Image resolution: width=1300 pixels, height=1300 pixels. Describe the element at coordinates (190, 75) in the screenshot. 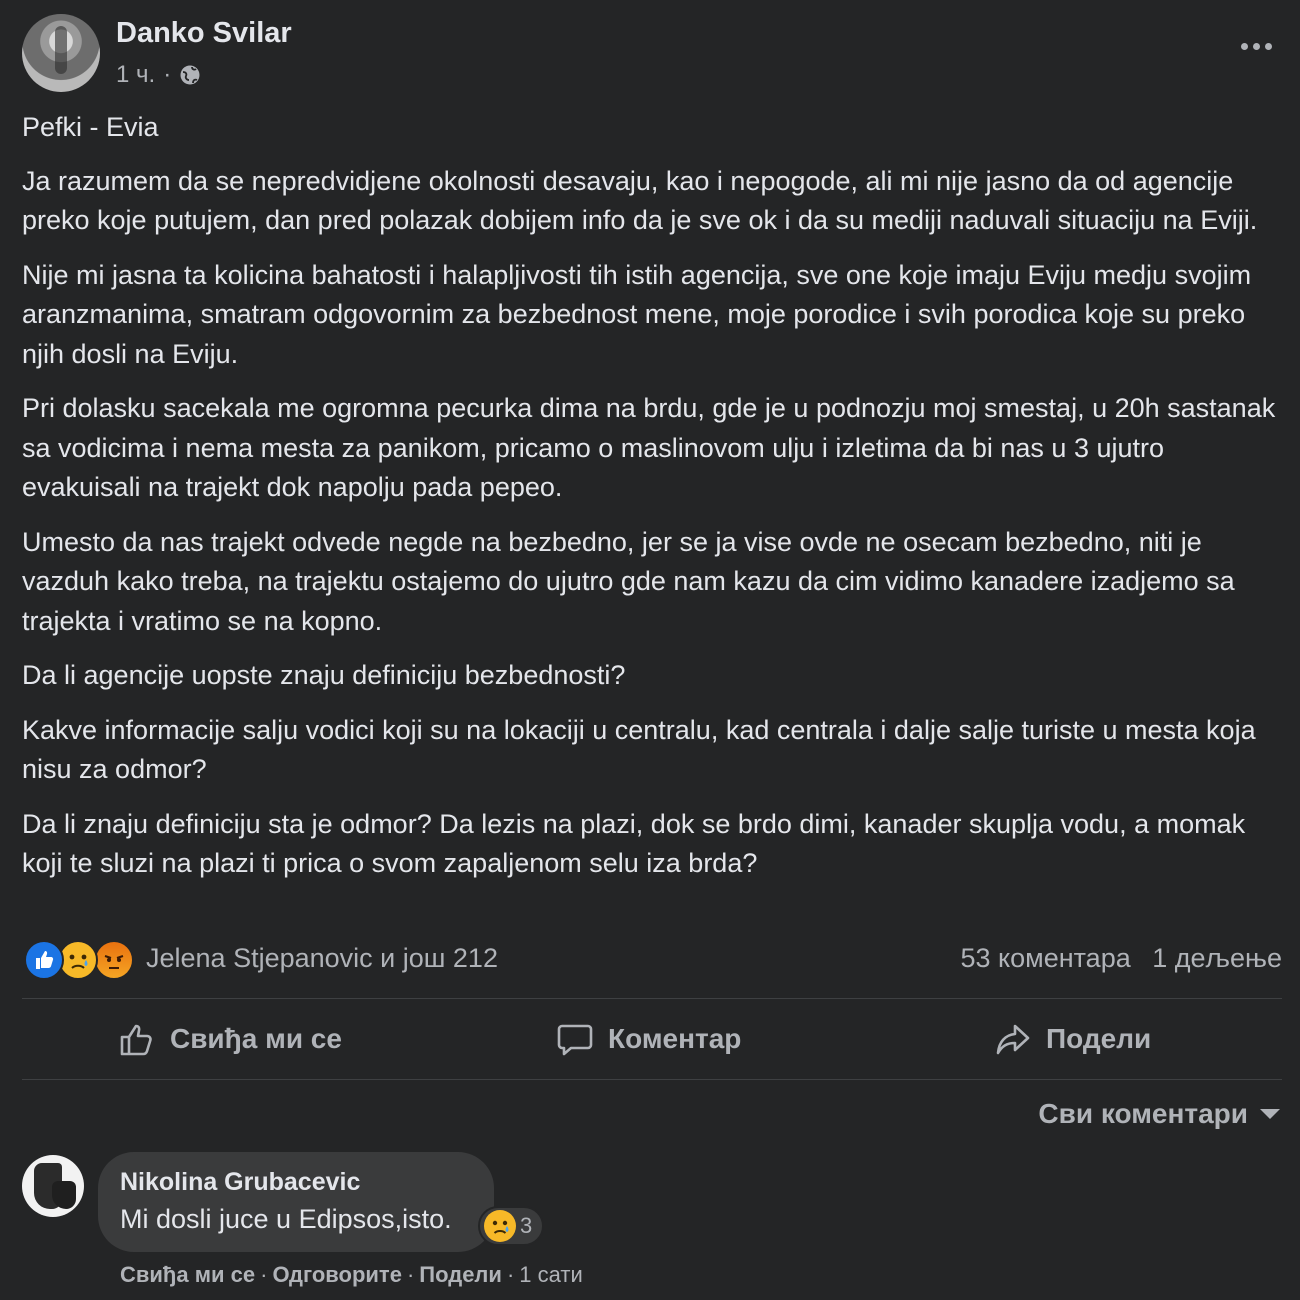

I see `globe-icon` at that location.